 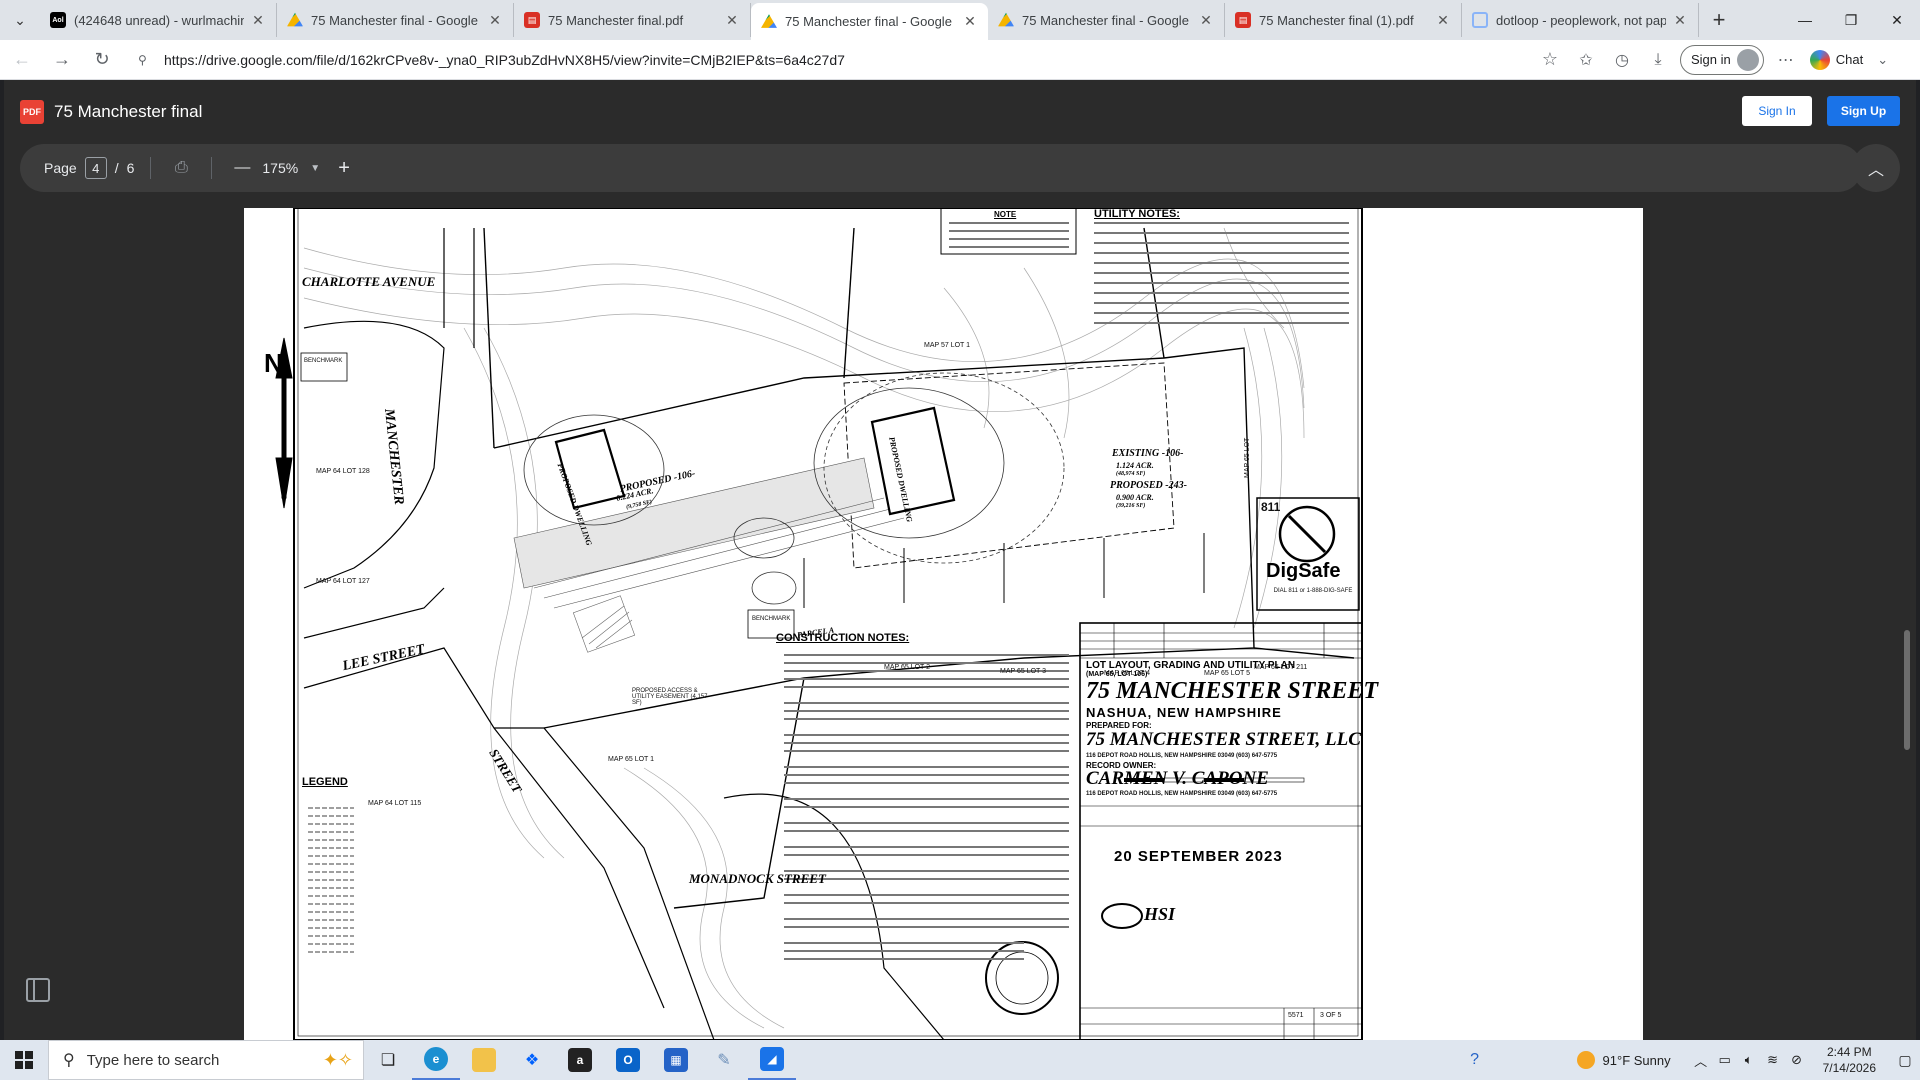 I want to click on map-label: MAP 64 LOT 127, so click(x=343, y=581).